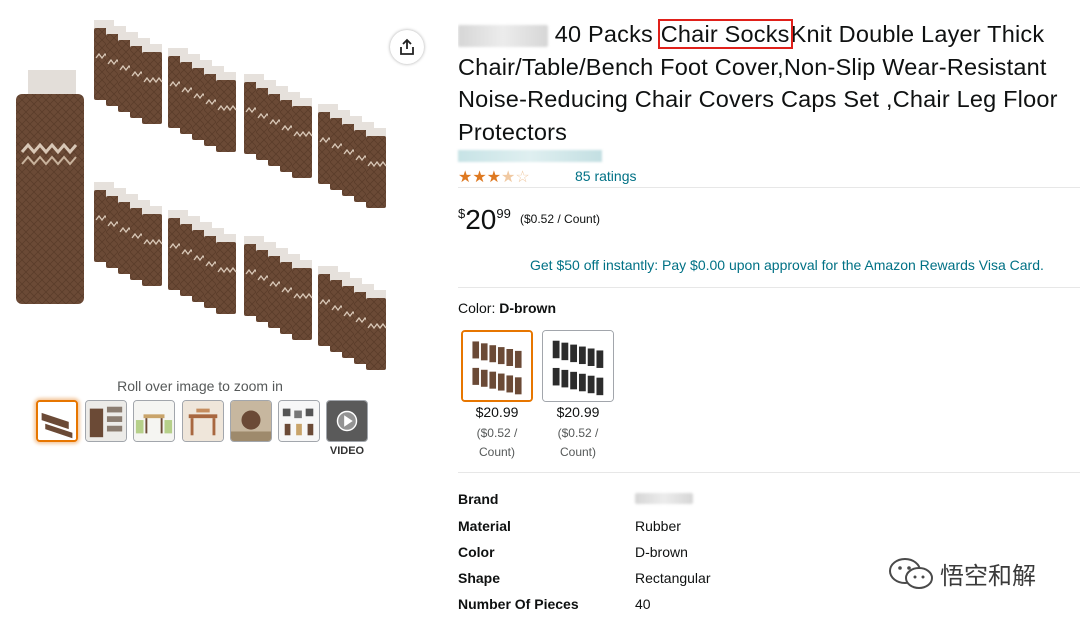 The image size is (1080, 620). What do you see at coordinates (578, 412) in the screenshot?
I see `swatch-price-black: $20.99` at bounding box center [578, 412].